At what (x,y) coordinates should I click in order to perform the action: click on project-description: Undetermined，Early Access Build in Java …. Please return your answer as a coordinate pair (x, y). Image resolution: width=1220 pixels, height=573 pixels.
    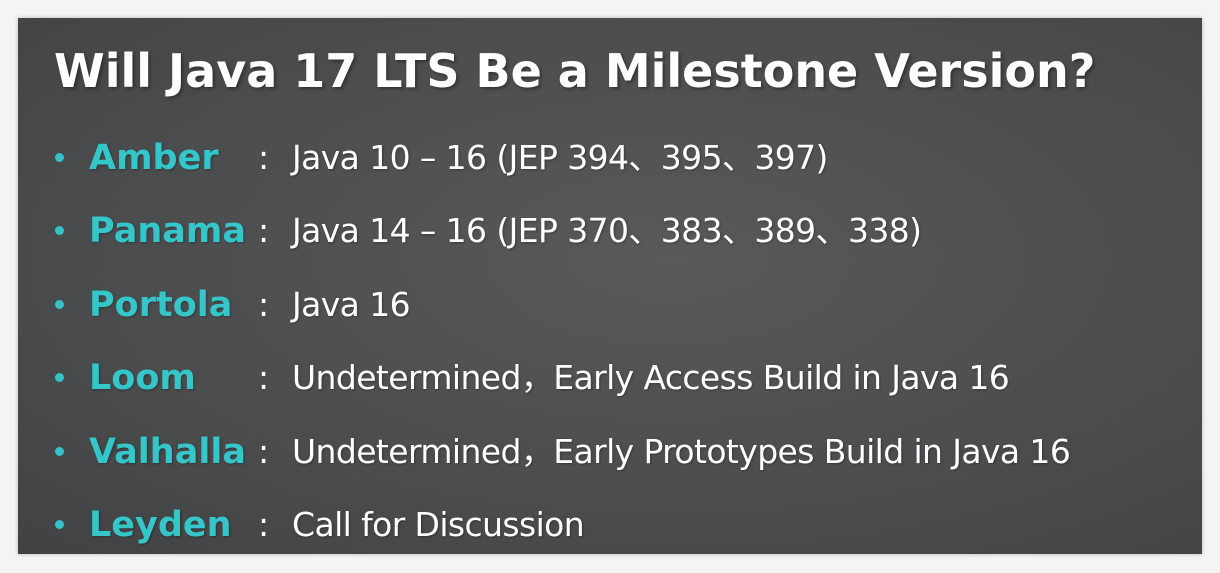
    Looking at the image, I should click on (651, 378).